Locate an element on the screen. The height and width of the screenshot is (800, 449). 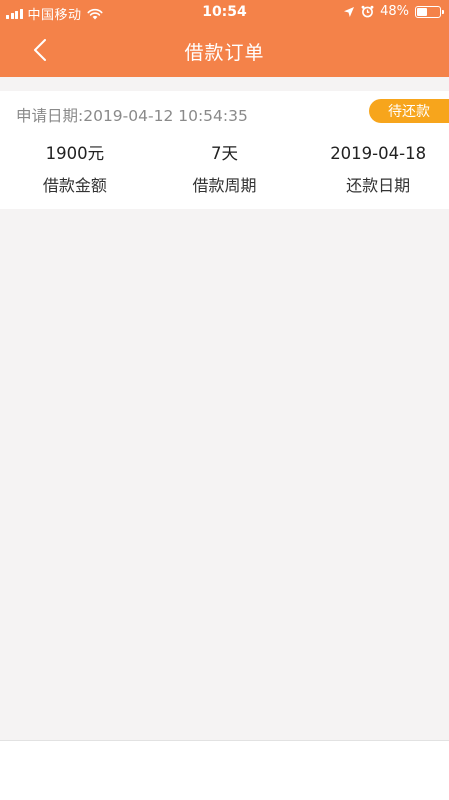
status-bar: 中国移动 10:54 48% is located at coordinates (224, 13).